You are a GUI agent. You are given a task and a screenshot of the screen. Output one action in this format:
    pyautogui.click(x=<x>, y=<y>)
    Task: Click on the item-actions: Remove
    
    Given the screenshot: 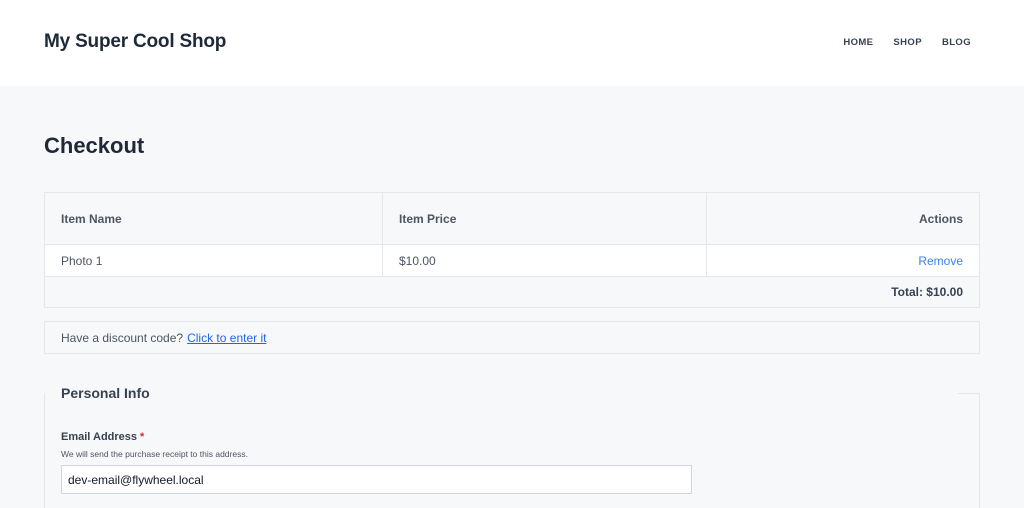 What is the action you would take?
    pyautogui.click(x=843, y=260)
    